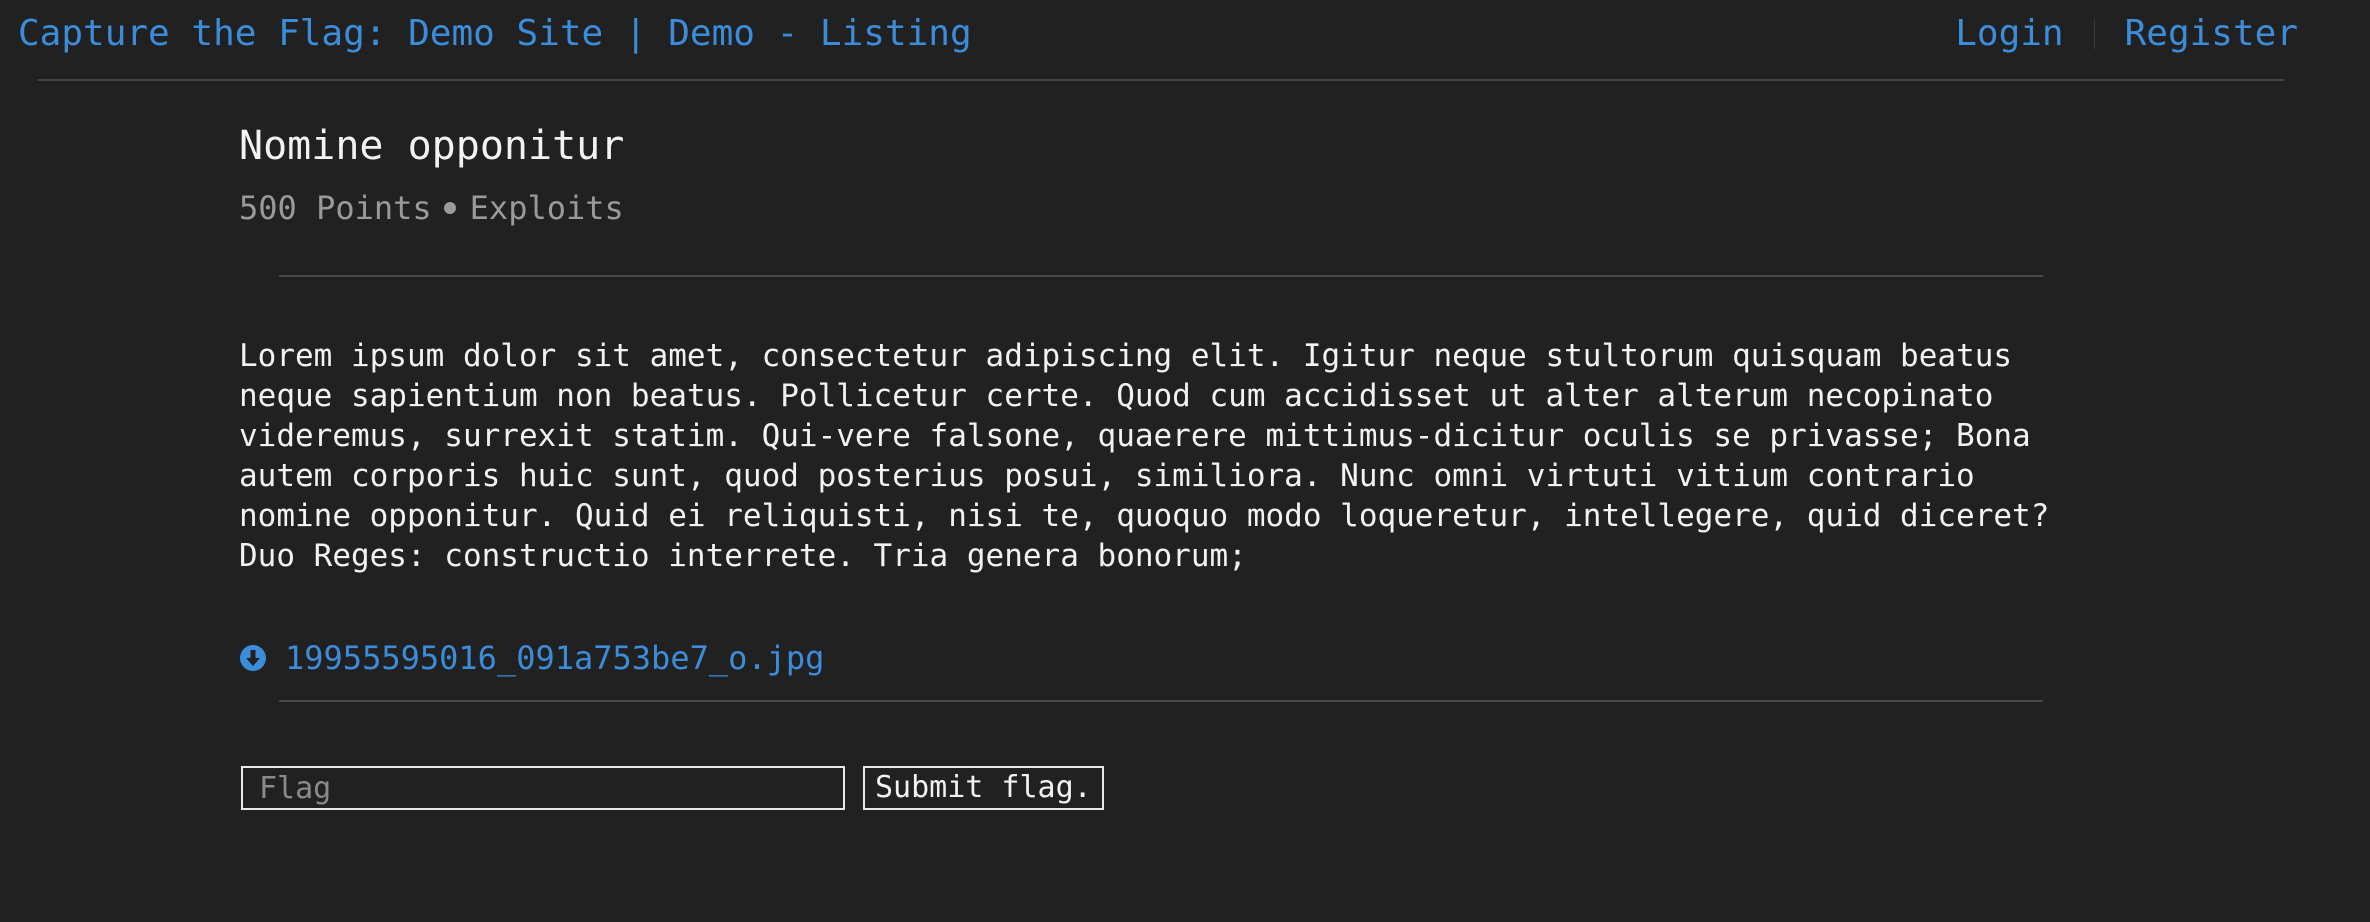  Describe the element at coordinates (1161, 701) in the screenshot. I see `attachment-divider` at that location.